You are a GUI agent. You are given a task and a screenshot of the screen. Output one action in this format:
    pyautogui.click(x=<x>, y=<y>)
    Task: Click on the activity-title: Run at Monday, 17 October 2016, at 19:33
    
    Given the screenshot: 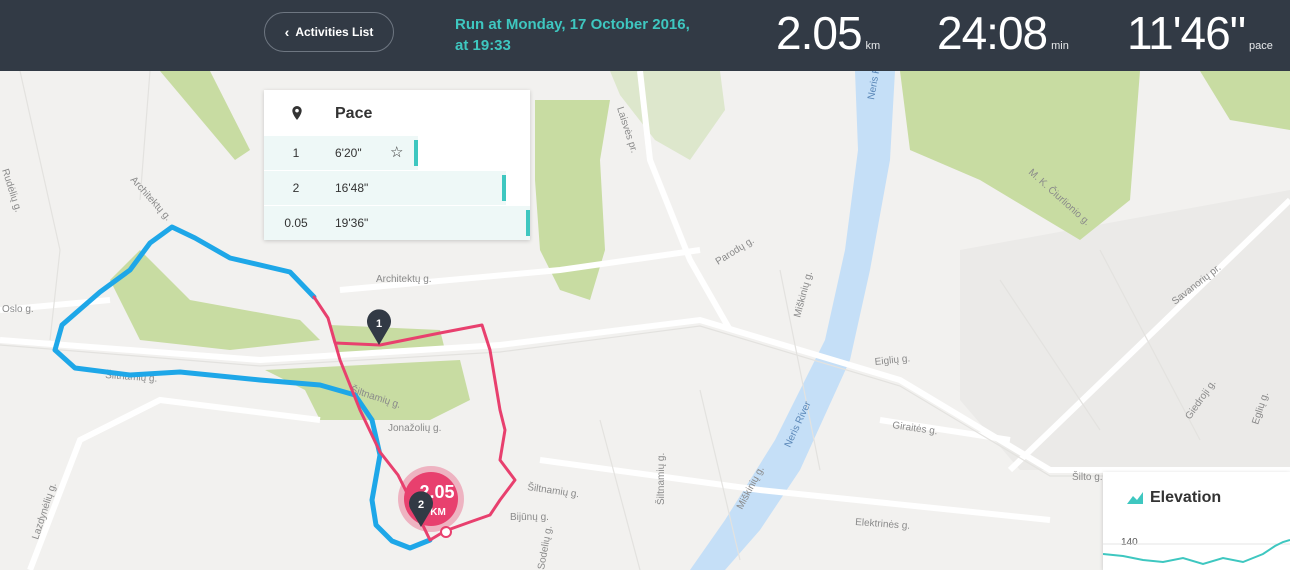 What is the action you would take?
    pyautogui.click(x=572, y=35)
    